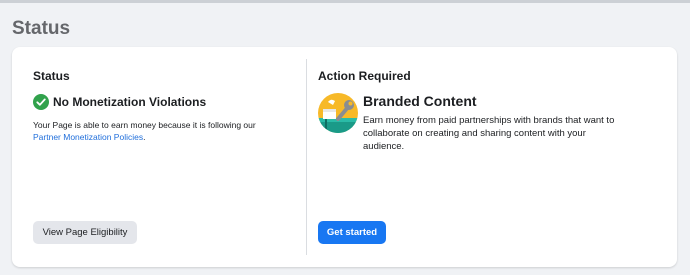  What do you see at coordinates (85, 232) in the screenshot?
I see `view-page-eligibility-button: View Page Eligibility` at bounding box center [85, 232].